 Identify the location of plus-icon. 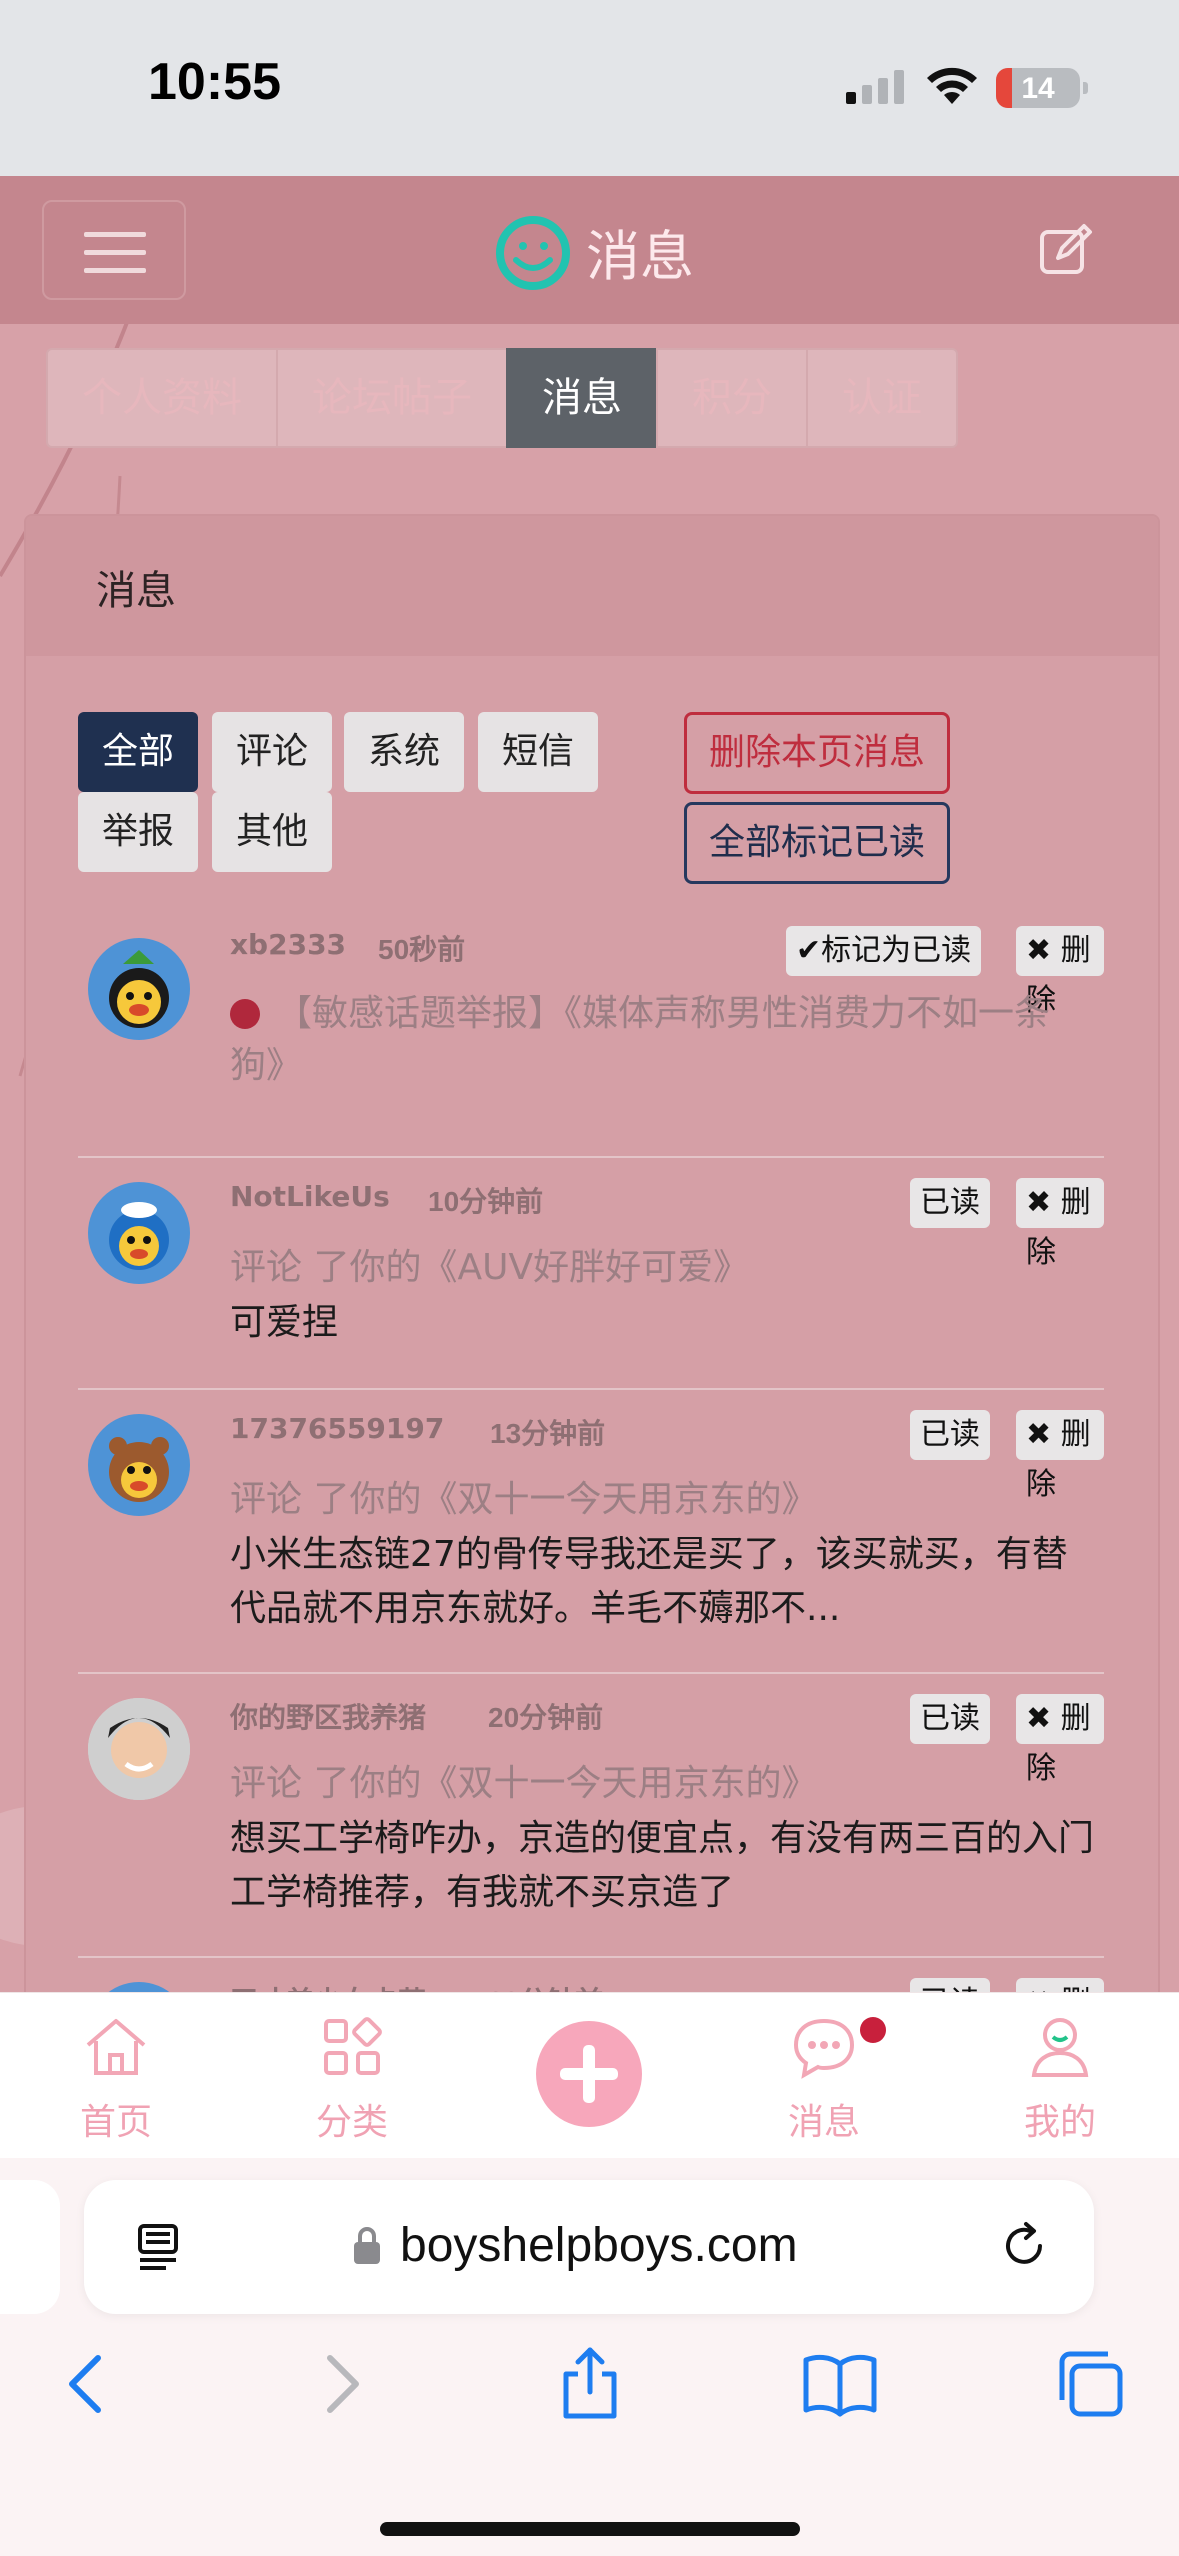
(589, 2074).